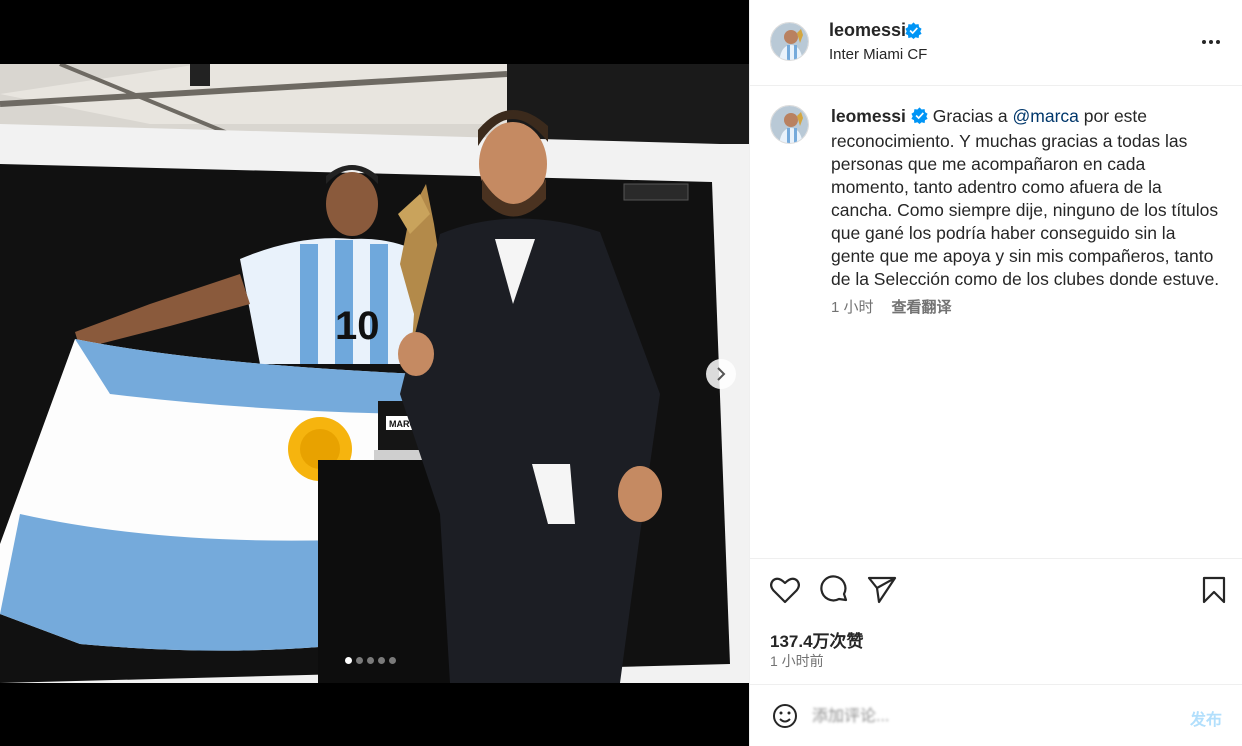  I want to click on chevron-right-icon, so click(721, 374).